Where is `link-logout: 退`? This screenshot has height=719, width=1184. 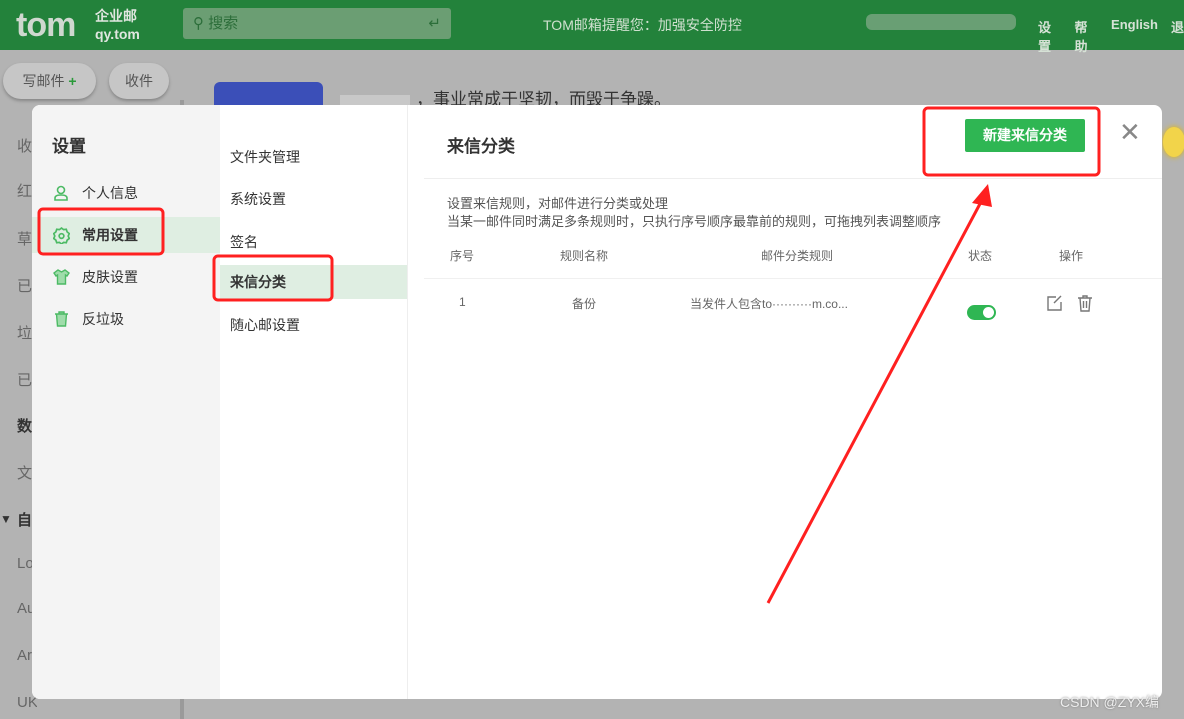 link-logout: 退 is located at coordinates (1177, 36).